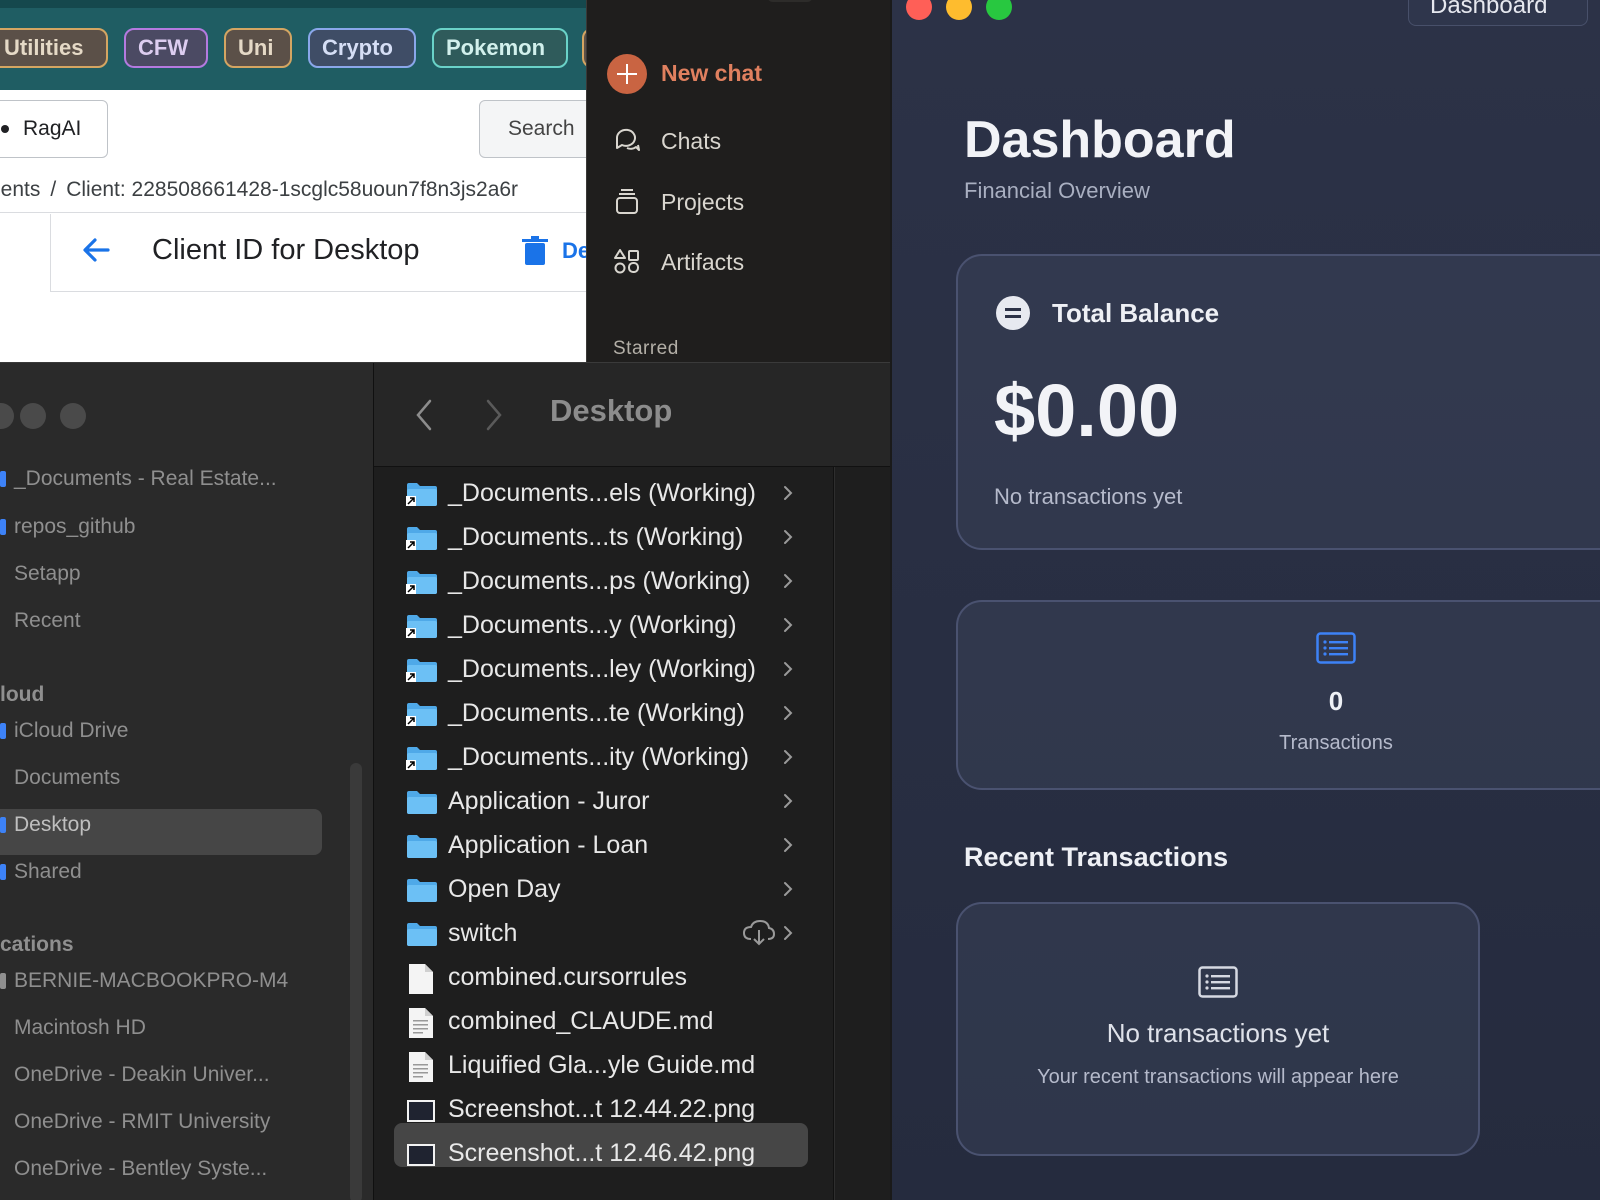 The width and height of the screenshot is (1600, 1200). Describe the element at coordinates (47, 574) in the screenshot. I see `sidebar-item-setapp: Setapp` at that location.